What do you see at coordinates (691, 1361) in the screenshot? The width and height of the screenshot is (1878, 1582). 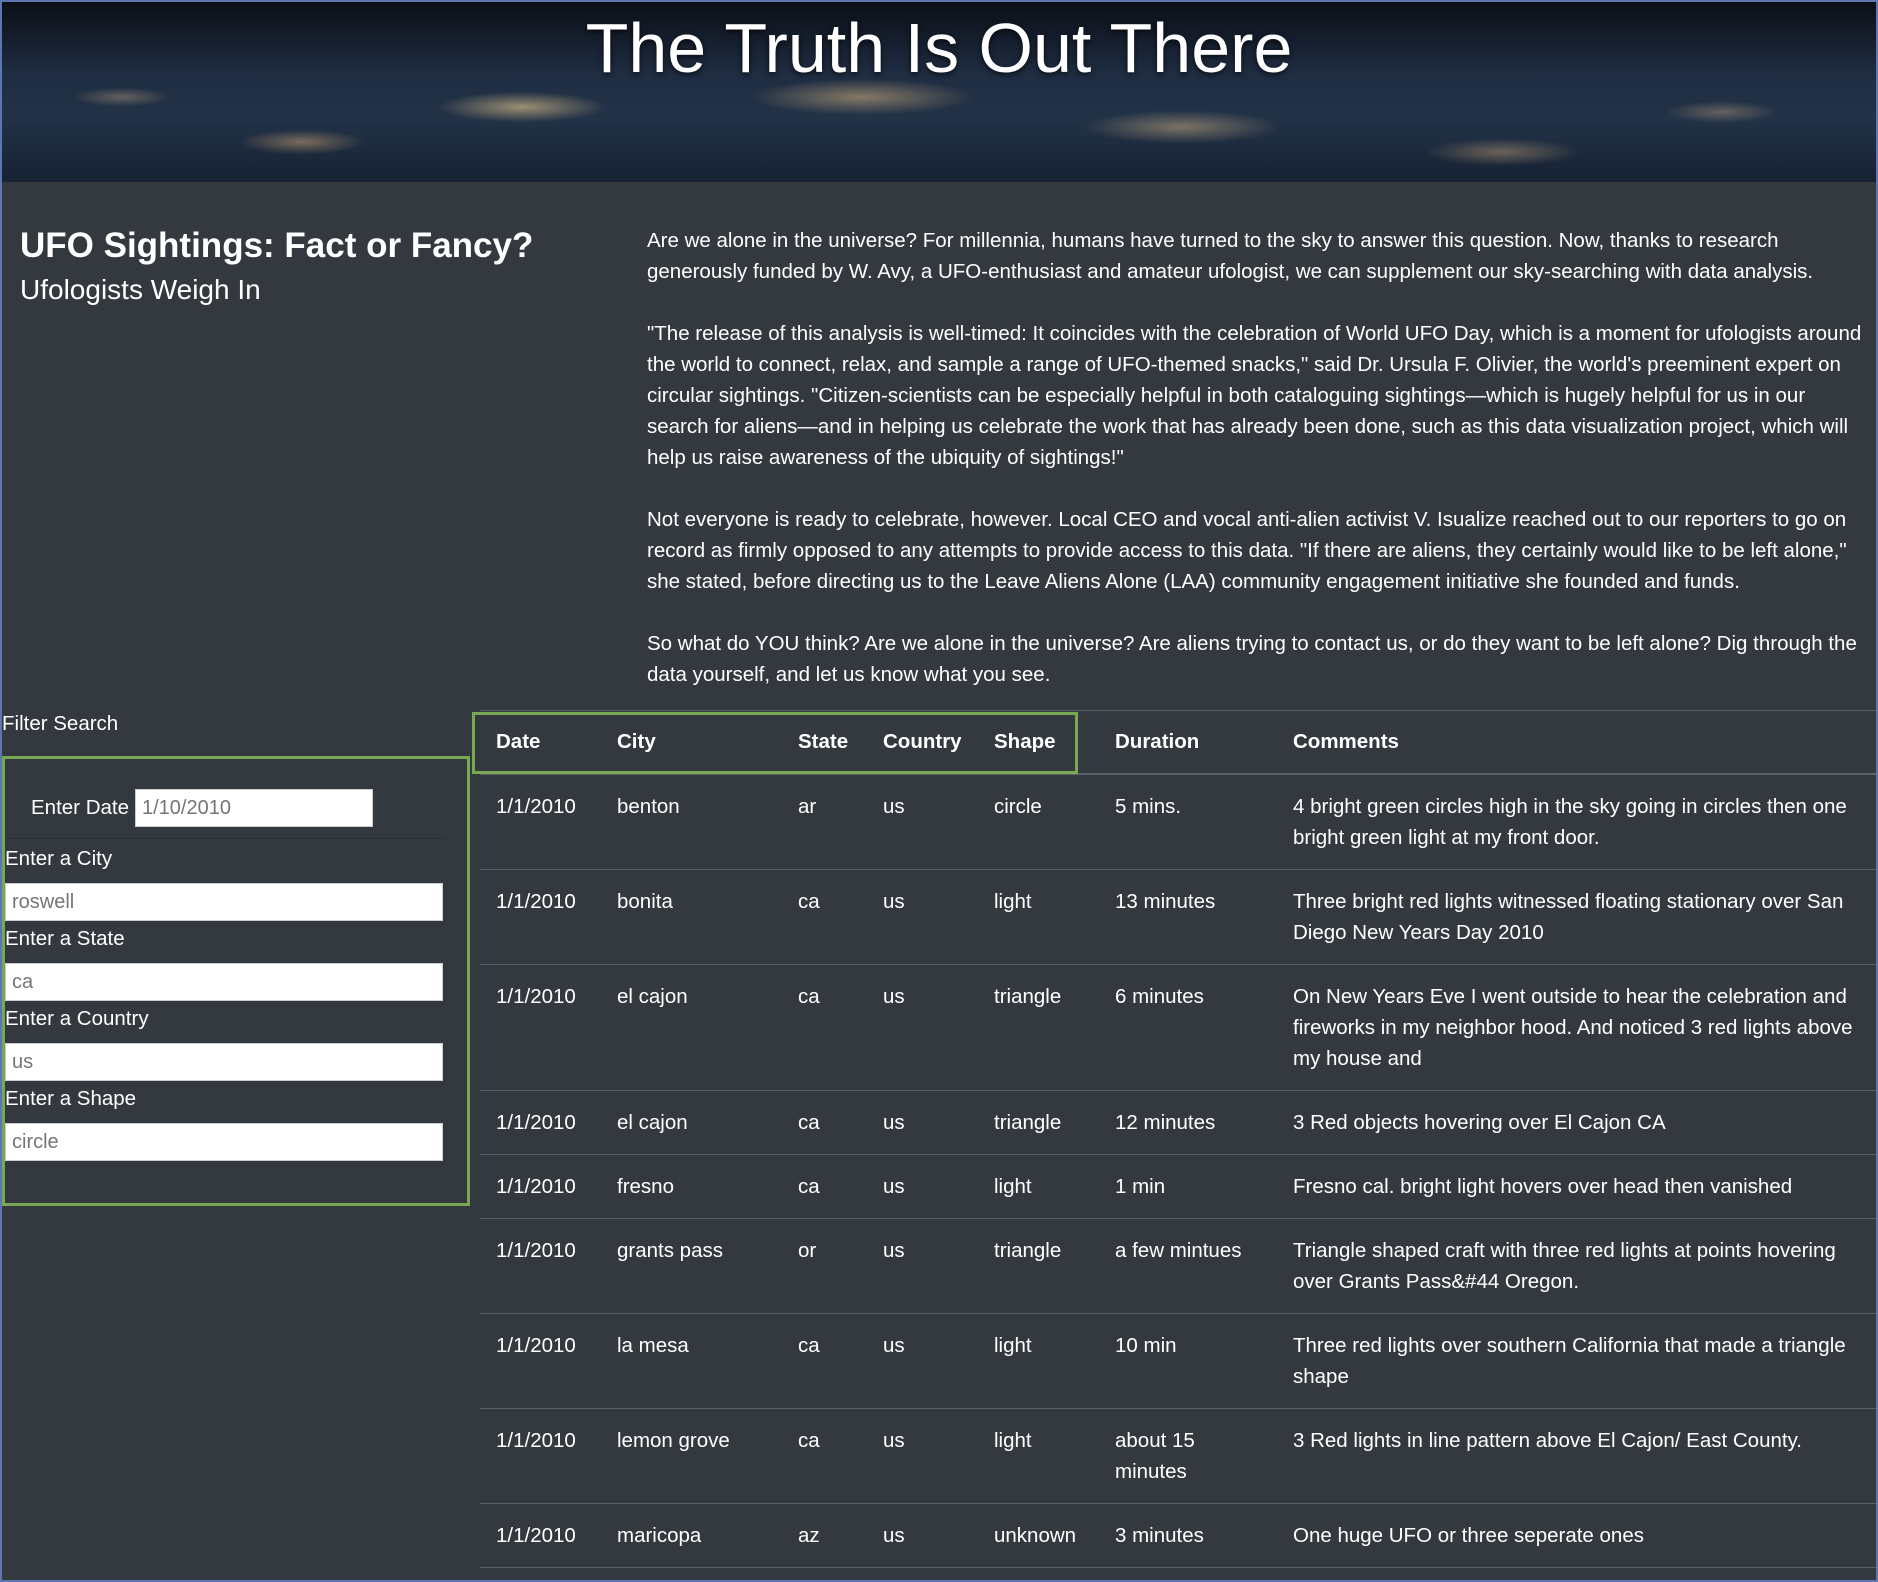 I see `cell-city: la mesa` at bounding box center [691, 1361].